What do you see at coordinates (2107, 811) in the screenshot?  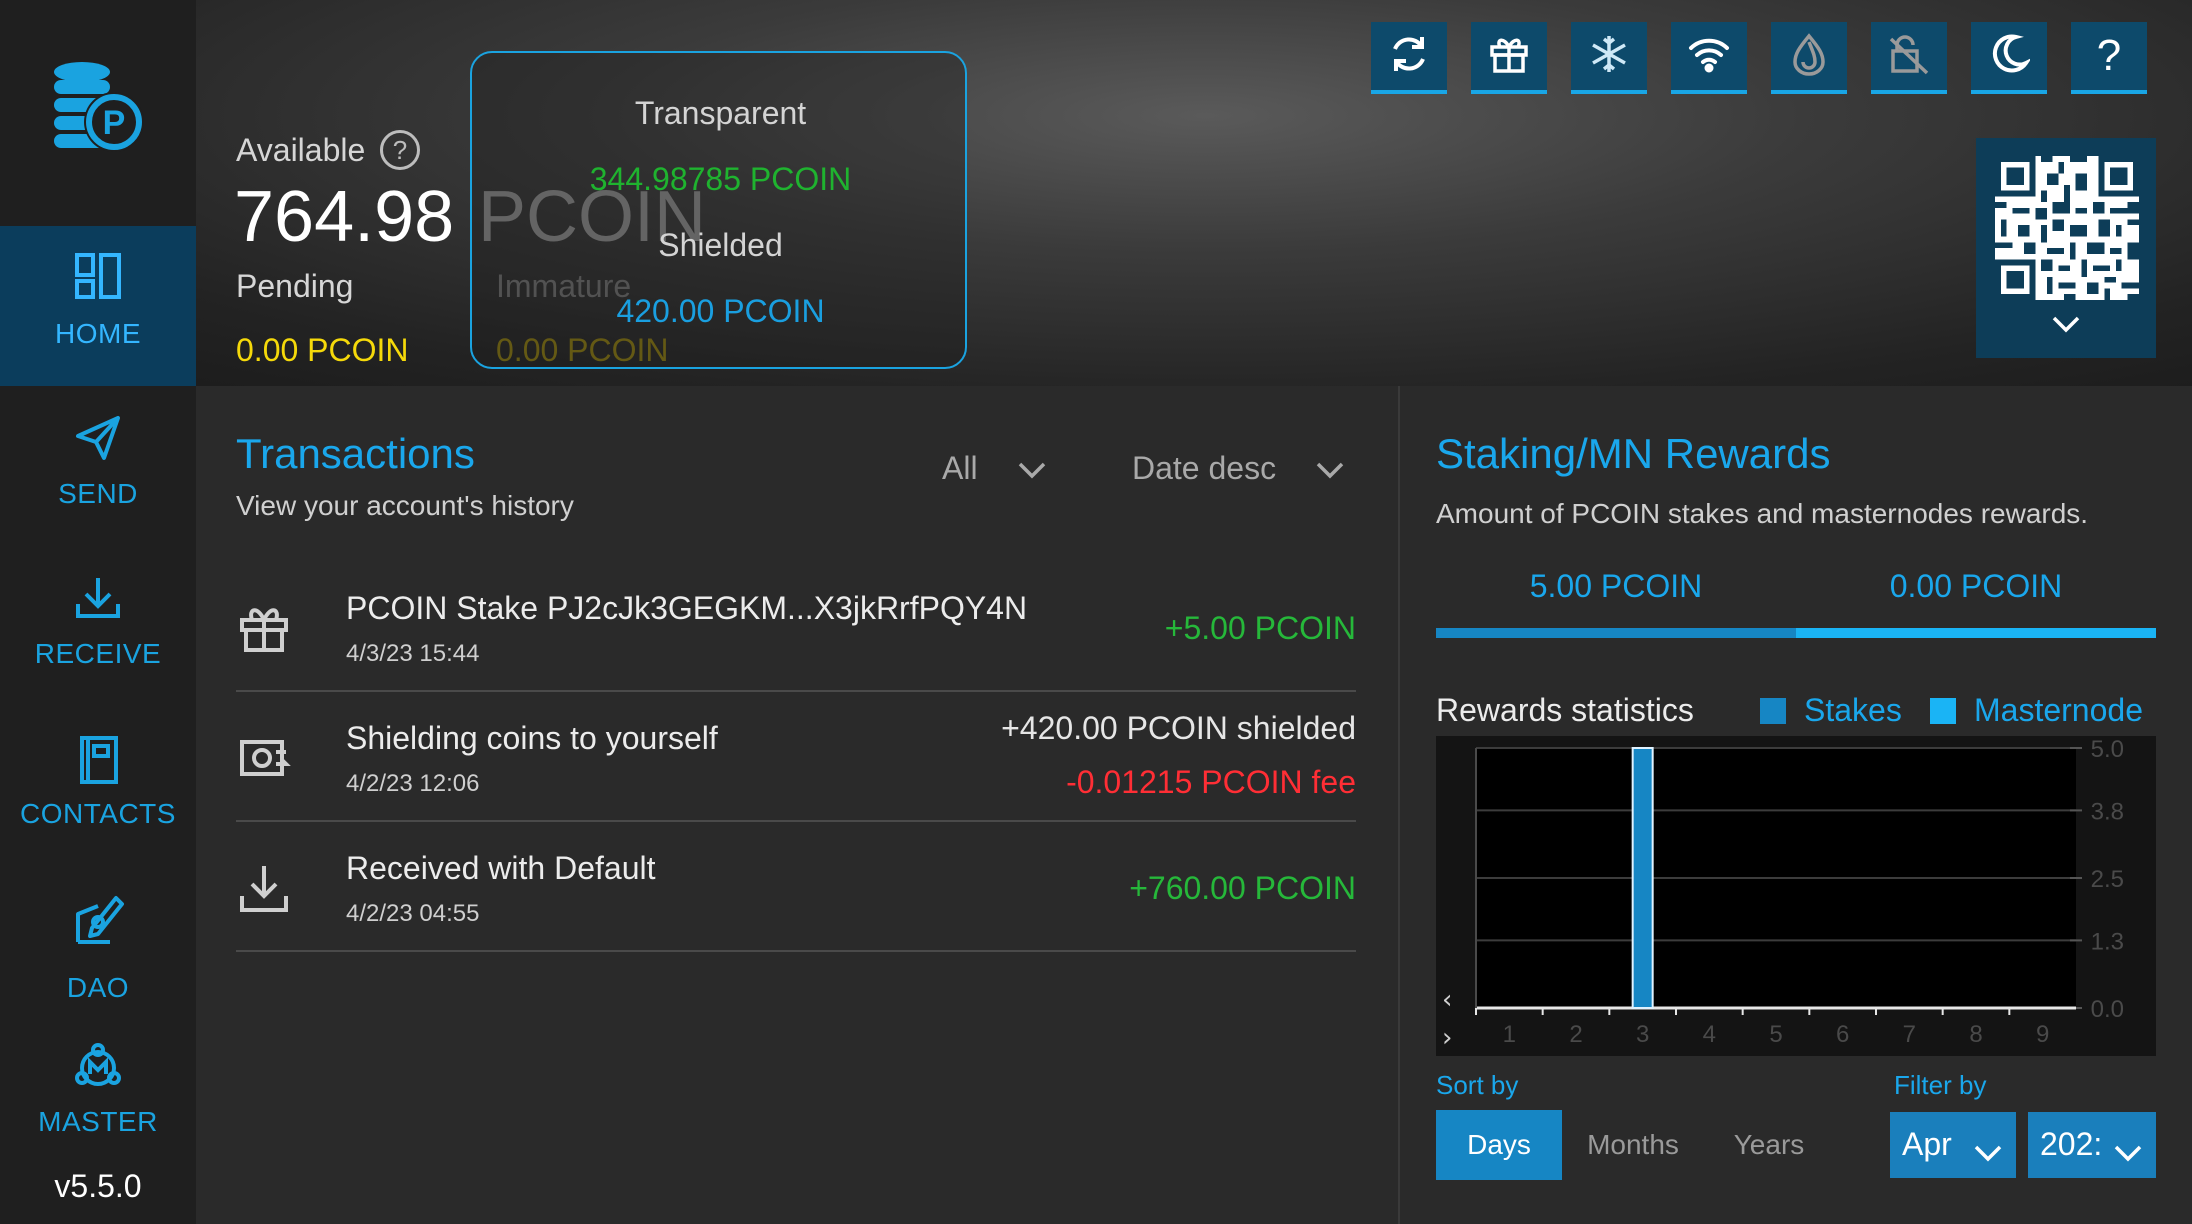 I see `y-tick-label: 3.8` at bounding box center [2107, 811].